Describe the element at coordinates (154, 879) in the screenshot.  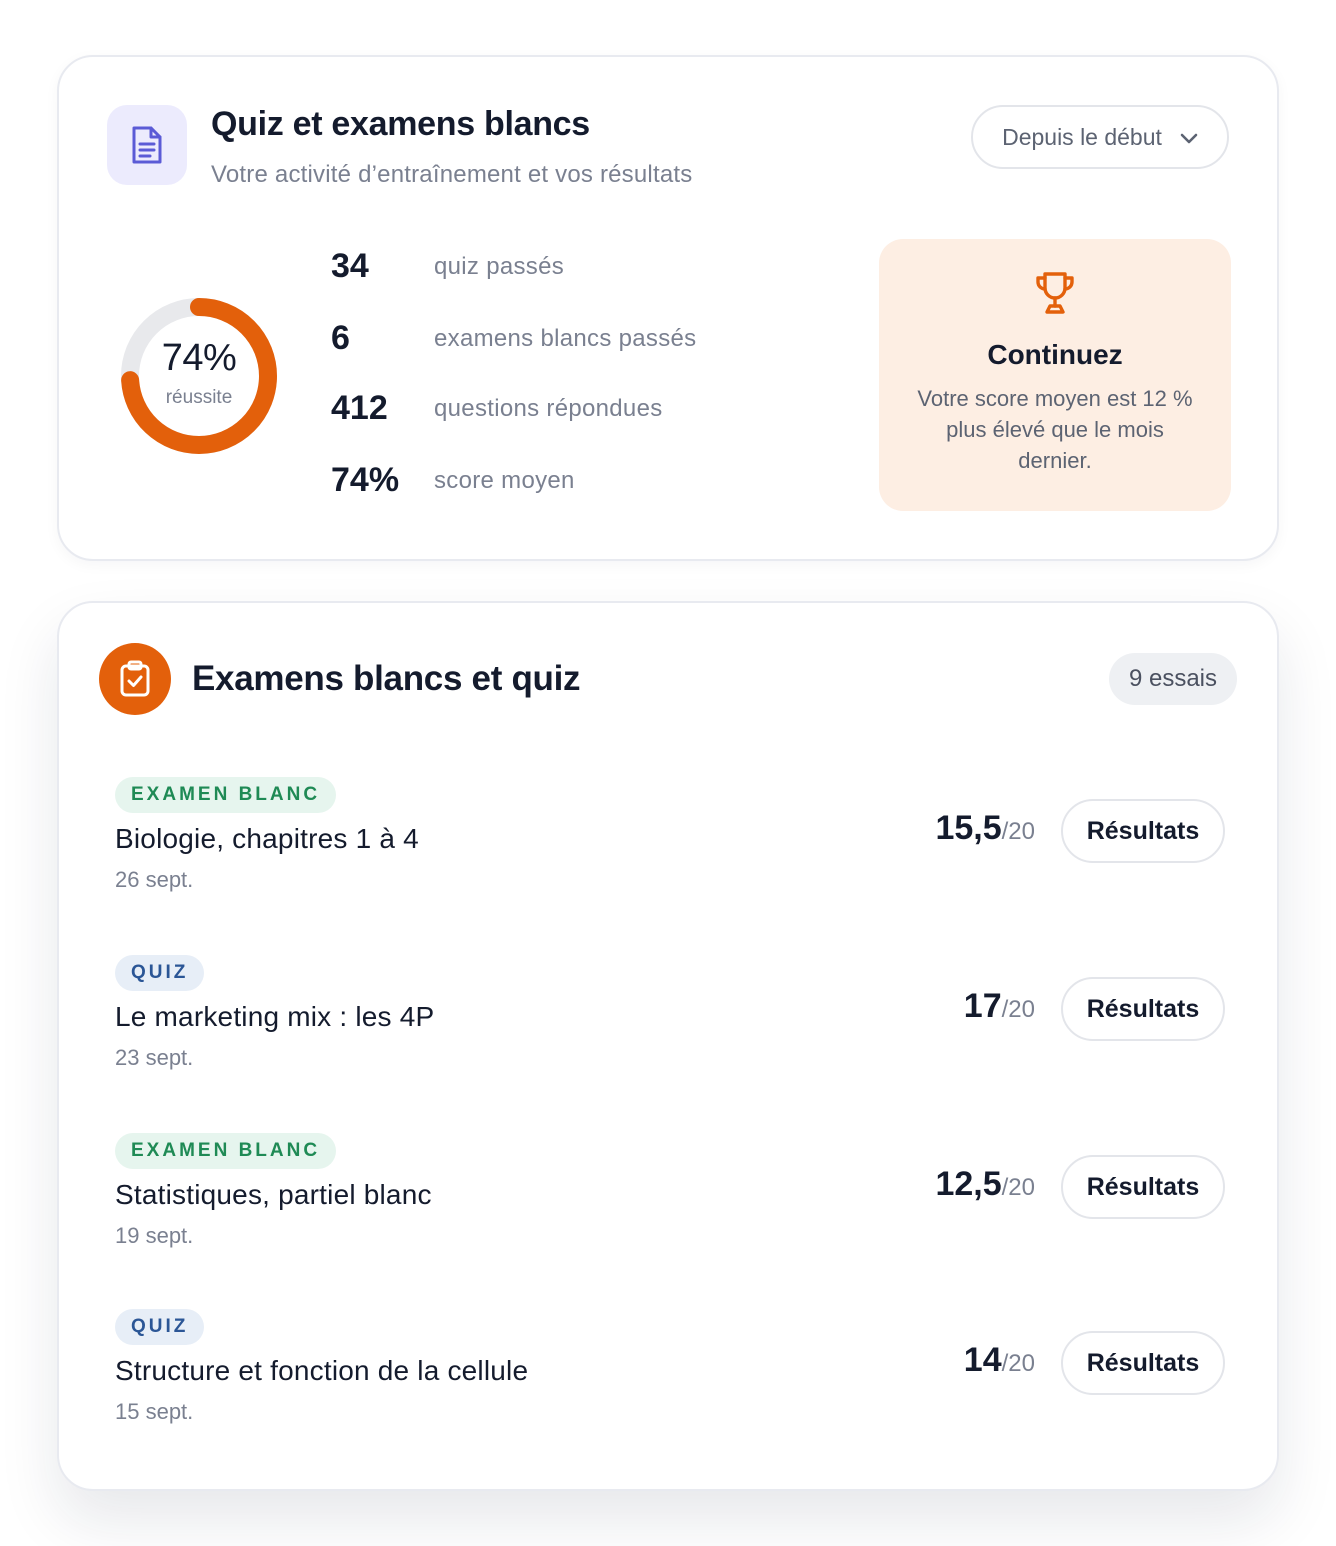
I see `attempt-date: 26 sept.` at that location.